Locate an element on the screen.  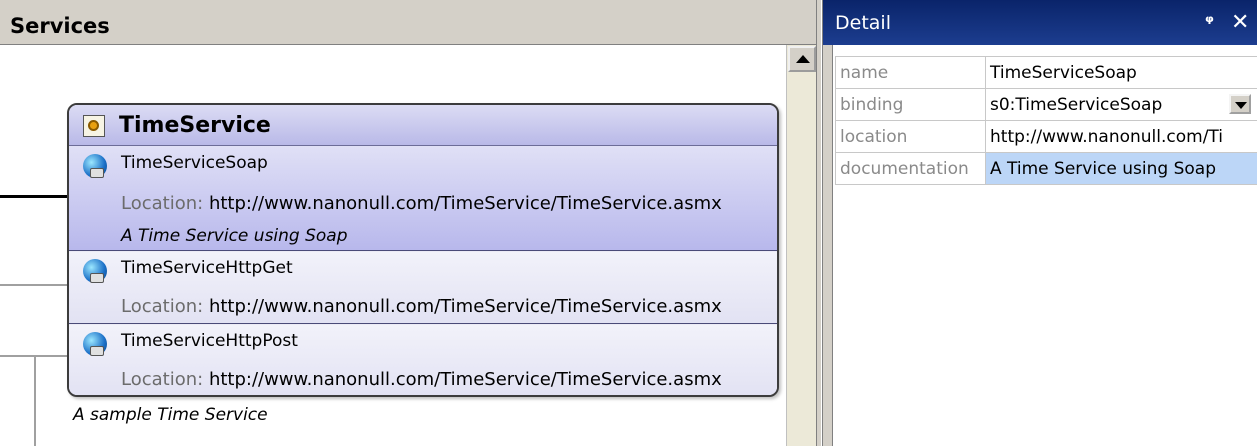
detail-key: documentation is located at coordinates (910, 168).